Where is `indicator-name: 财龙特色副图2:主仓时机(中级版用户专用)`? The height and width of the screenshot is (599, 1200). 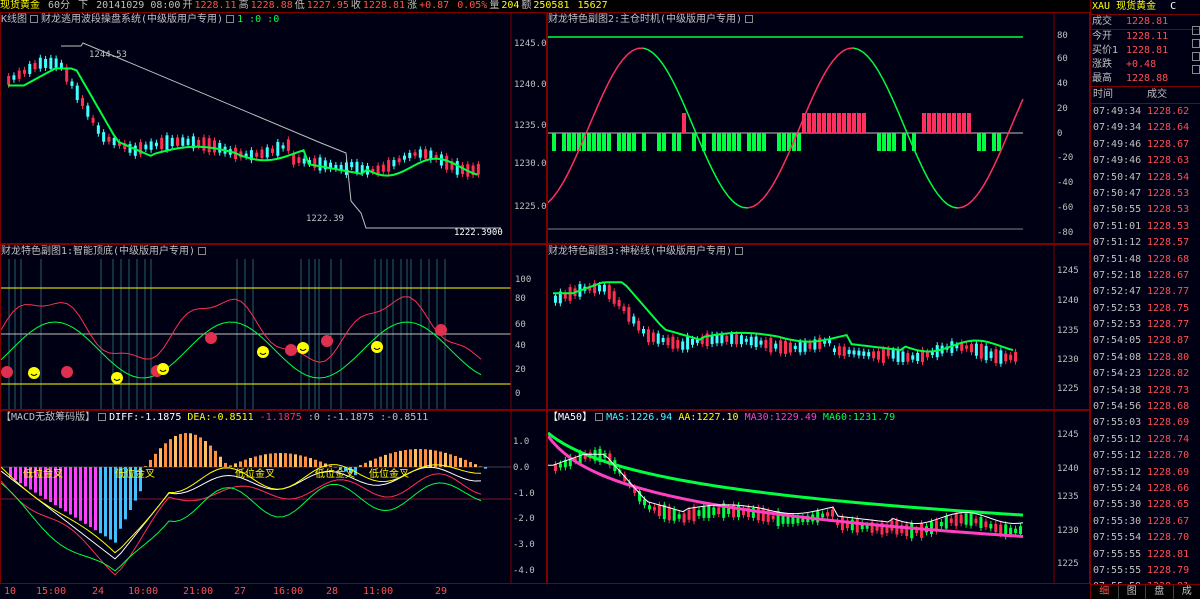 indicator-name: 财龙特色副图2:主仓时机(中级版用户专用) is located at coordinates (645, 19).